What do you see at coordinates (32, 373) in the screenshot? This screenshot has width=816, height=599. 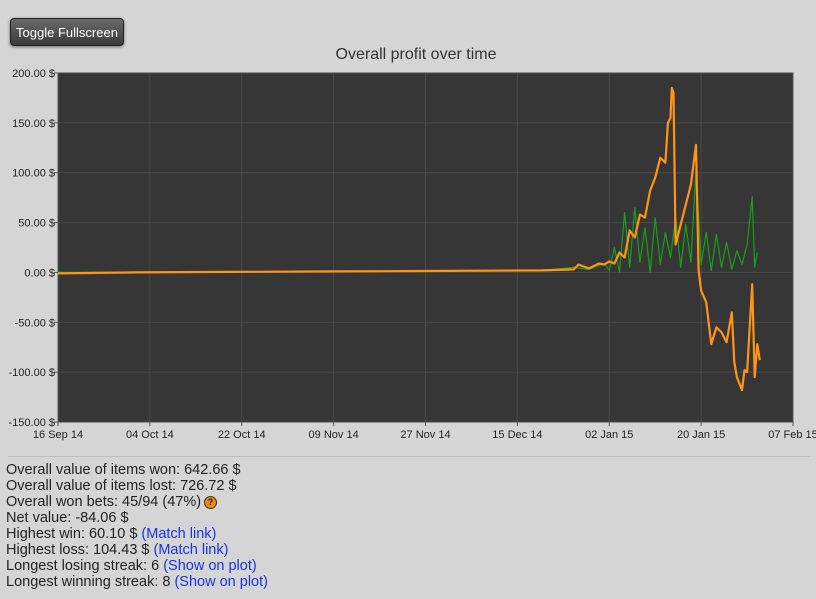 I see `y-tick-label: -100.00 $` at bounding box center [32, 373].